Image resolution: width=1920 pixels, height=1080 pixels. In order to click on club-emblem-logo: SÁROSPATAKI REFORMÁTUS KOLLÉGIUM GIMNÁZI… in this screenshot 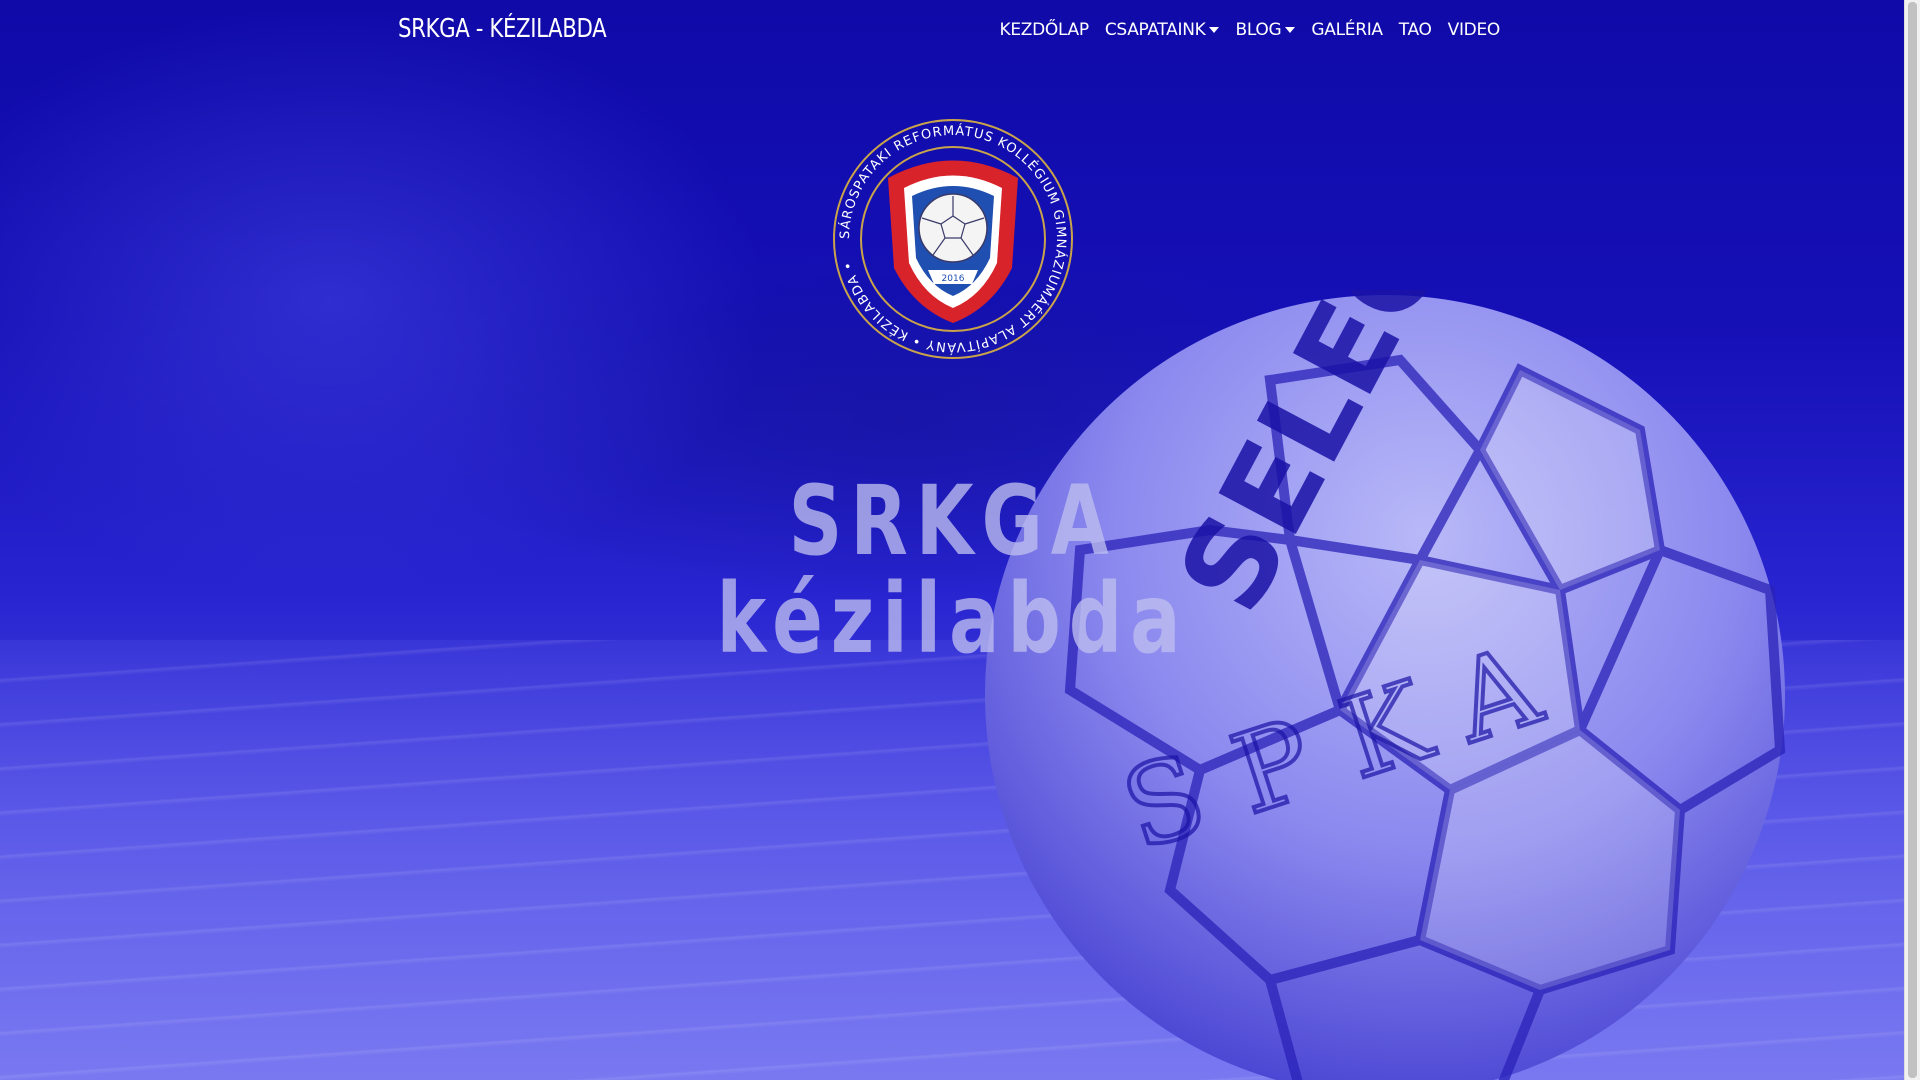, I will do `click(953, 239)`.